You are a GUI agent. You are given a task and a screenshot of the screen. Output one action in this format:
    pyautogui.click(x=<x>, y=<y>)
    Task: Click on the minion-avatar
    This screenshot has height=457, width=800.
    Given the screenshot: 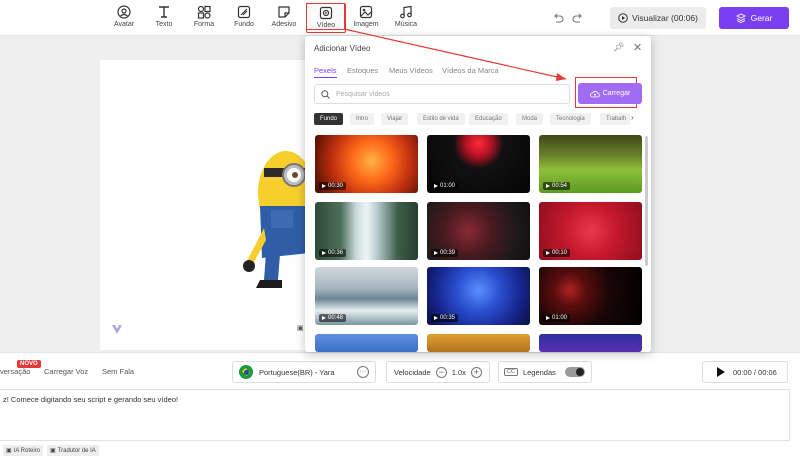 What is the action you would take?
    pyautogui.click(x=271, y=223)
    